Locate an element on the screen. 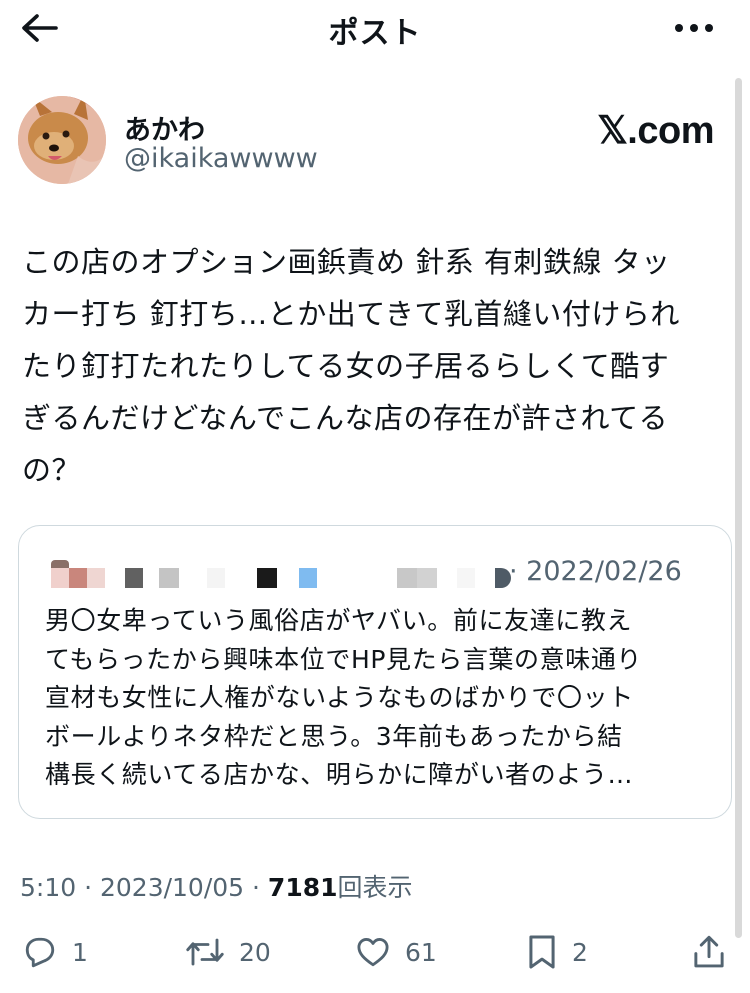  tweet-line: の？ is located at coordinates (52, 470).